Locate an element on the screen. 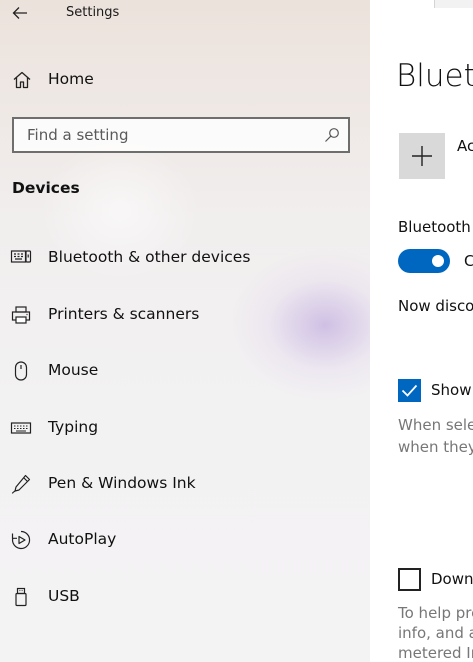  swift-pair-checkbox is located at coordinates (409, 390).